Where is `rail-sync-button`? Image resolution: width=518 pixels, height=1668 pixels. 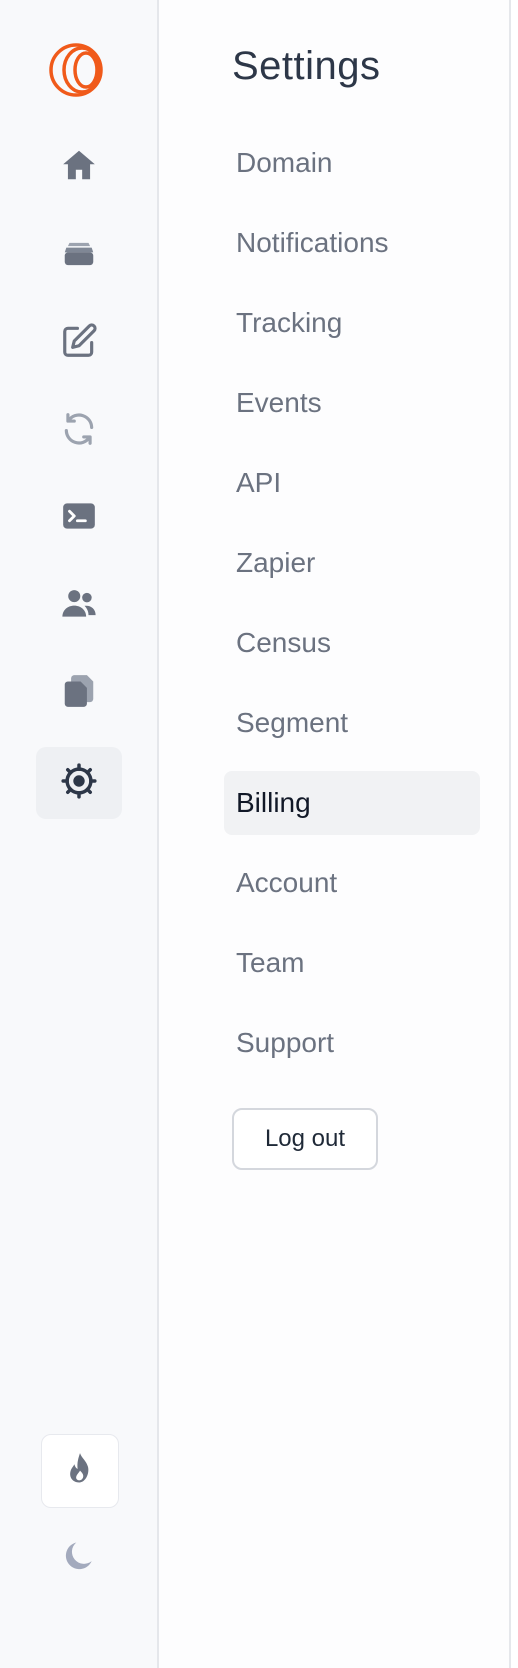
rail-sync-button is located at coordinates (79, 431).